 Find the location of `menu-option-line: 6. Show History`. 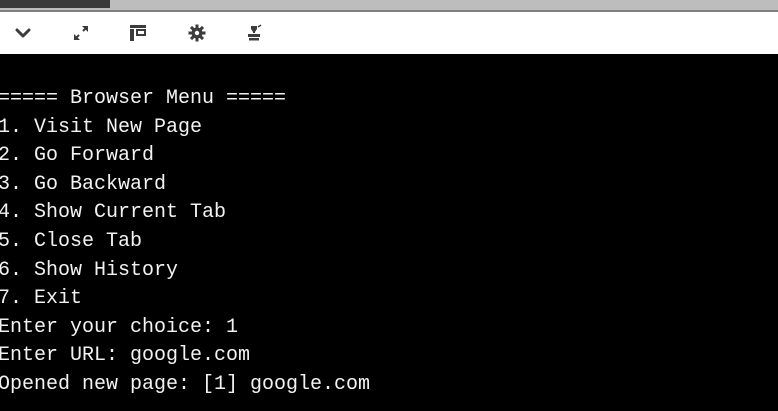

menu-option-line: 6. Show History is located at coordinates (89, 270).